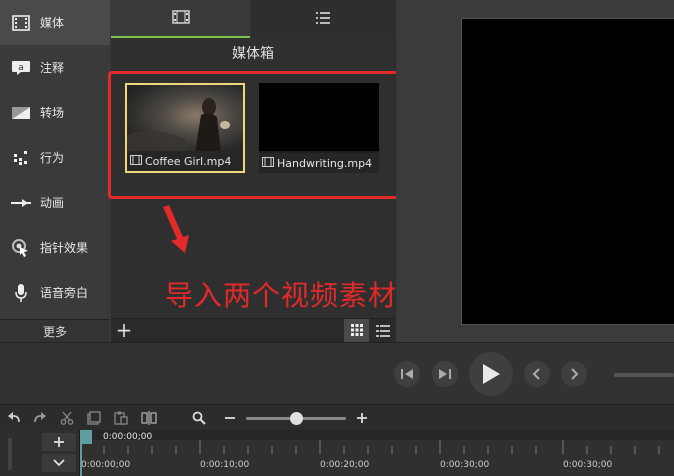 The width and height of the screenshot is (674, 476). Describe the element at coordinates (253, 330) in the screenshot. I see `media-panel-footer: +` at that location.